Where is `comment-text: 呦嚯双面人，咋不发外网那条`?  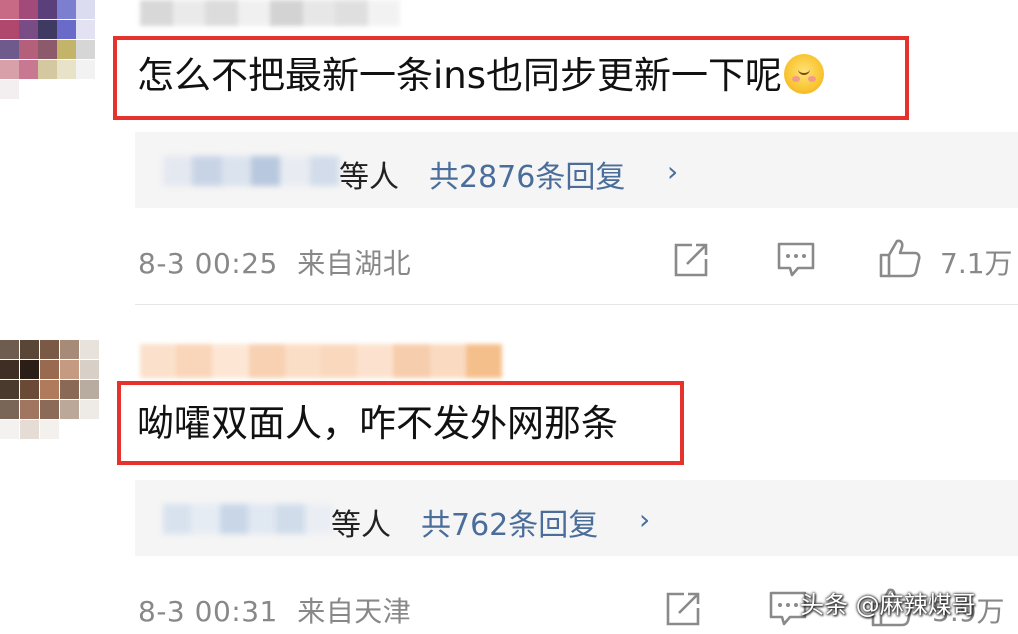
comment-text: 呦嚯双面人，咋不发外网那条 is located at coordinates (377, 423).